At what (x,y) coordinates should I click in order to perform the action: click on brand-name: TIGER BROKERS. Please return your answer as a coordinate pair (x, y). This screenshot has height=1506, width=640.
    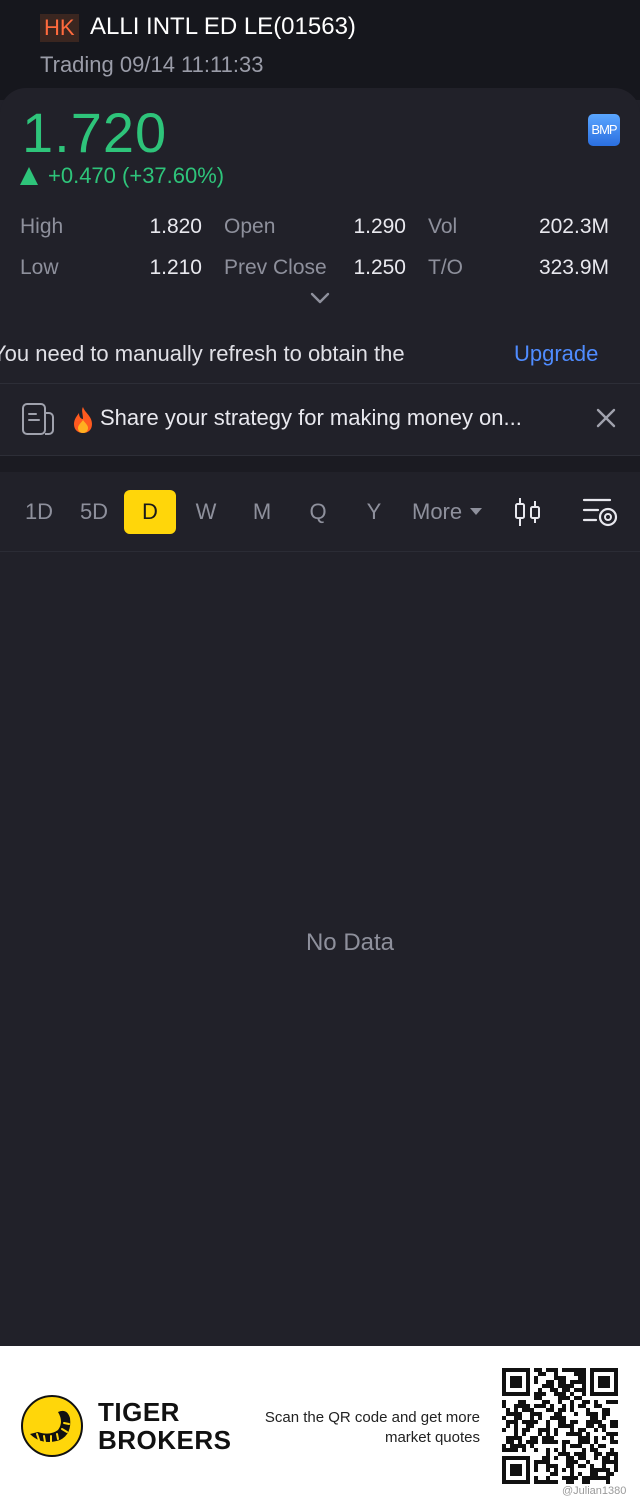
    Looking at the image, I should click on (165, 1426).